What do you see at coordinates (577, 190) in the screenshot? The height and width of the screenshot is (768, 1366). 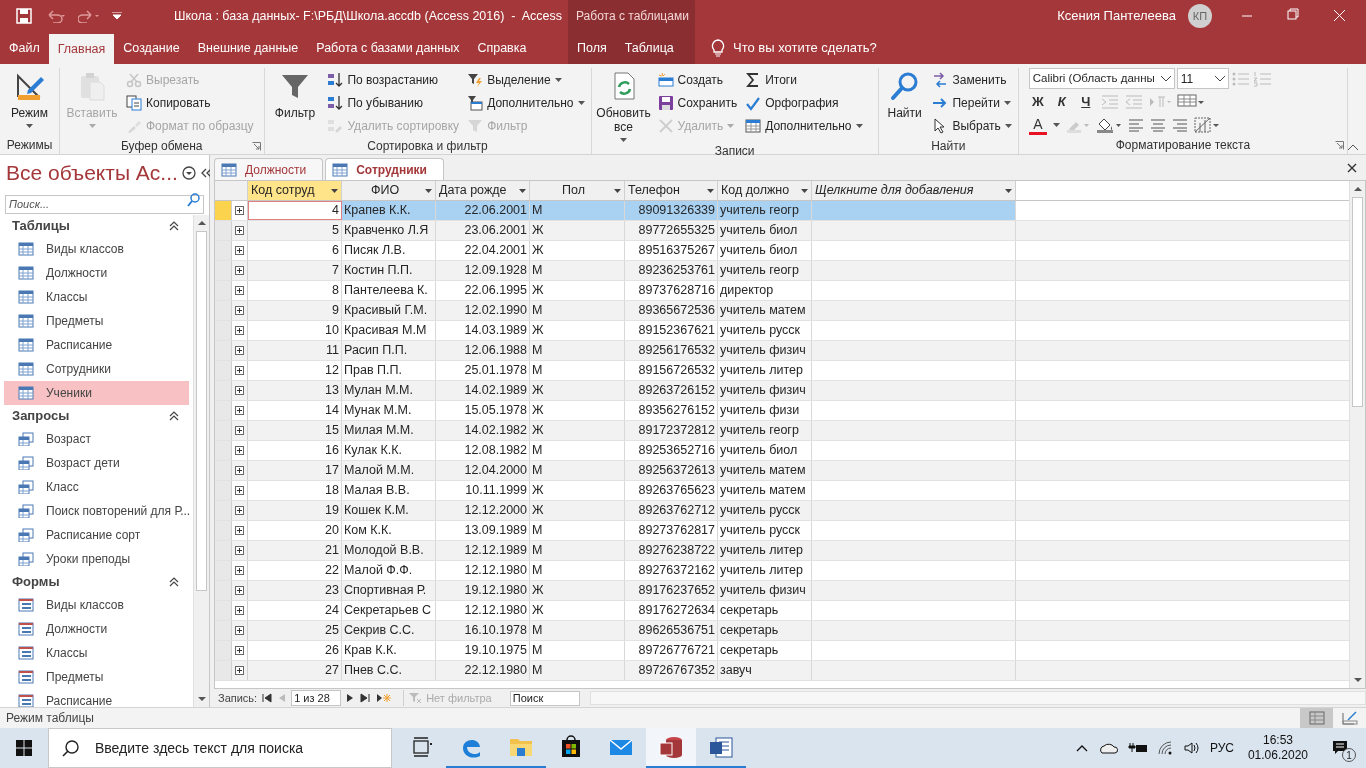 I see `column-header: Пол` at bounding box center [577, 190].